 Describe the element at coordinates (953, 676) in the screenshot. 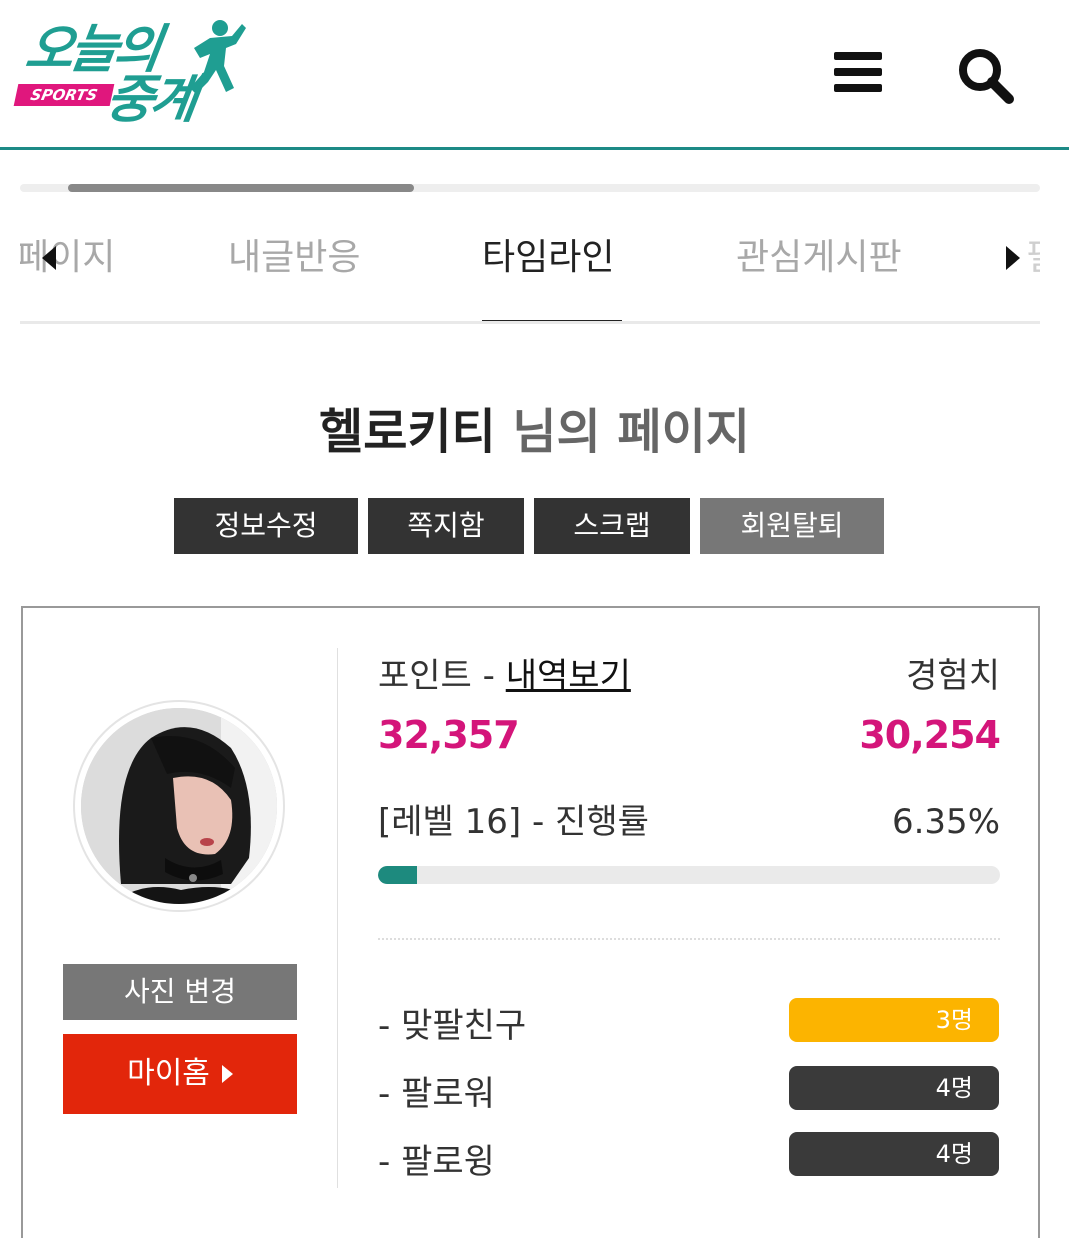

I see `exp-label: 경험치` at that location.